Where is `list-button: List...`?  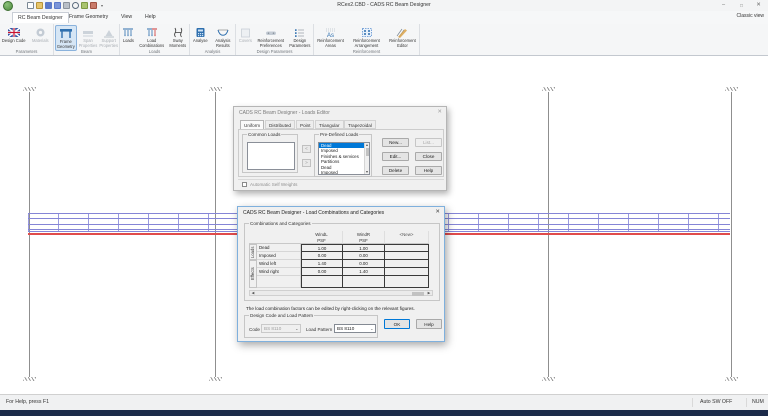 list-button: List... is located at coordinates (428, 142).